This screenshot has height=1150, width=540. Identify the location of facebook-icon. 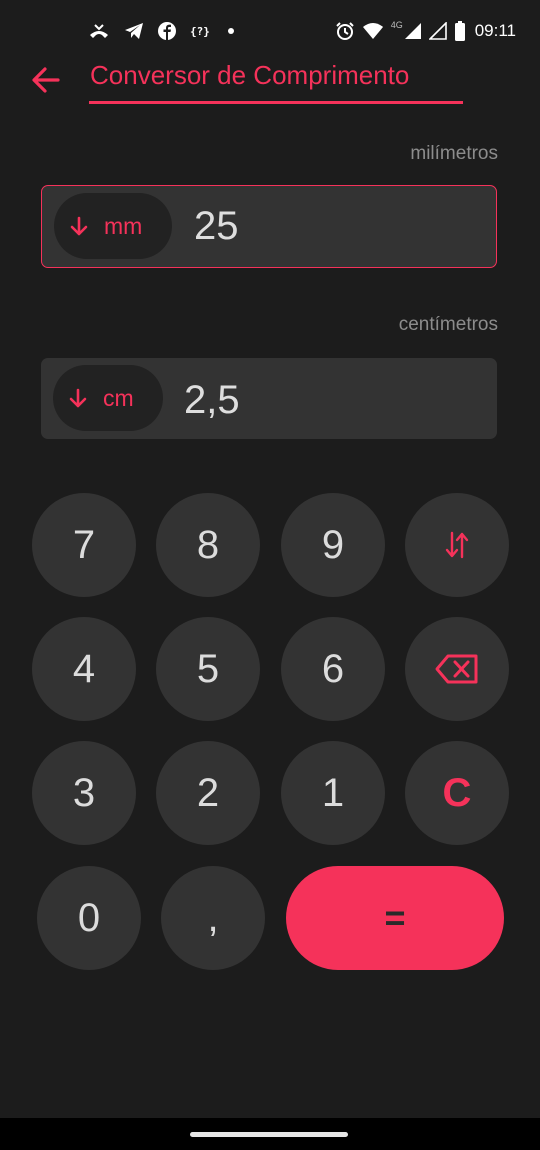
(167, 31).